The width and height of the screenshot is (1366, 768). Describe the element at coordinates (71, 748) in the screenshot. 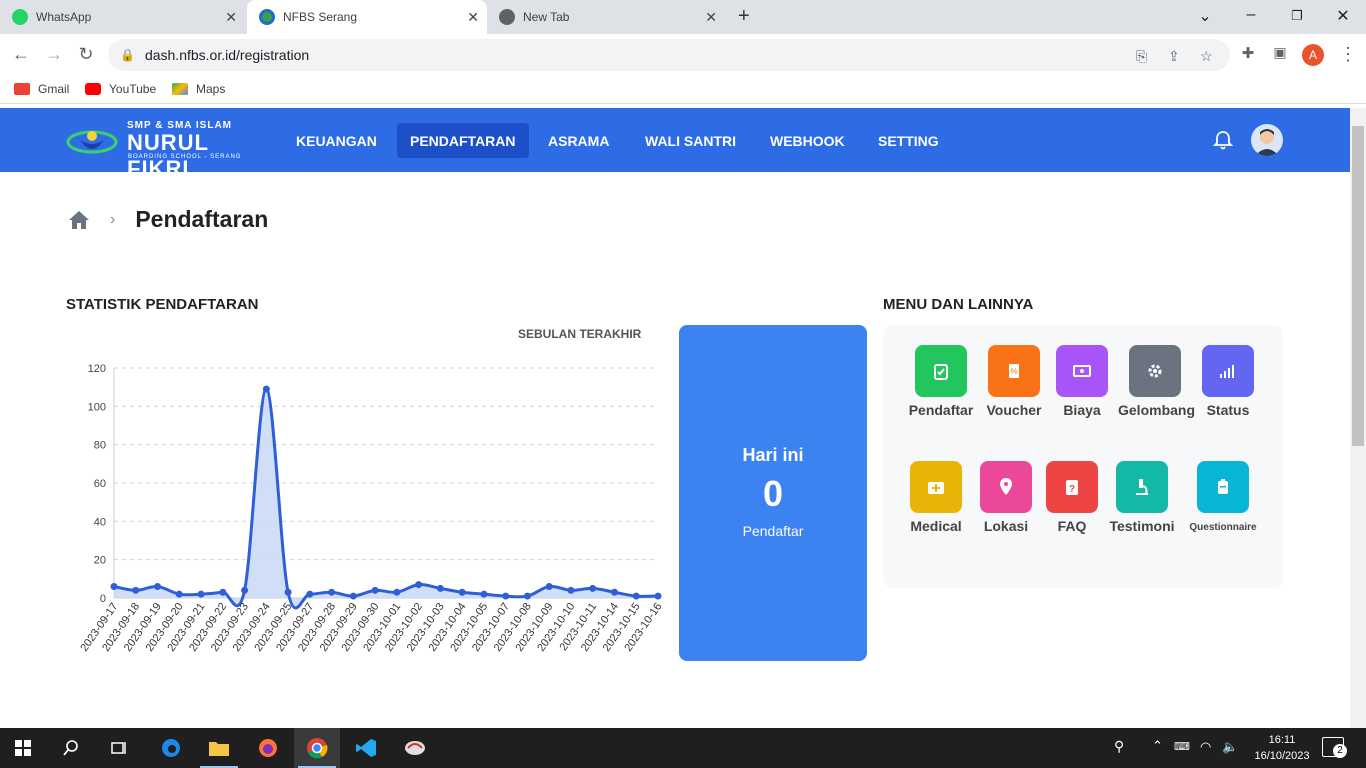

I see `search-icon` at that location.